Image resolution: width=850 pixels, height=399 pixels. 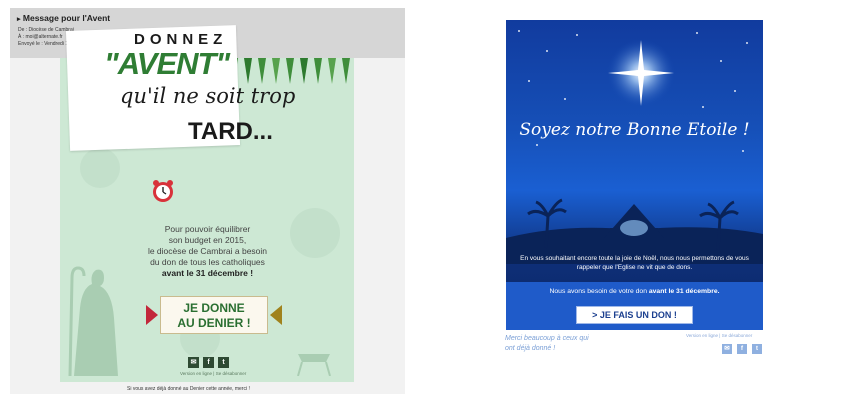 What do you see at coordinates (19, 19) in the screenshot?
I see `expand-arrow-icon: ▸` at bounding box center [19, 19].